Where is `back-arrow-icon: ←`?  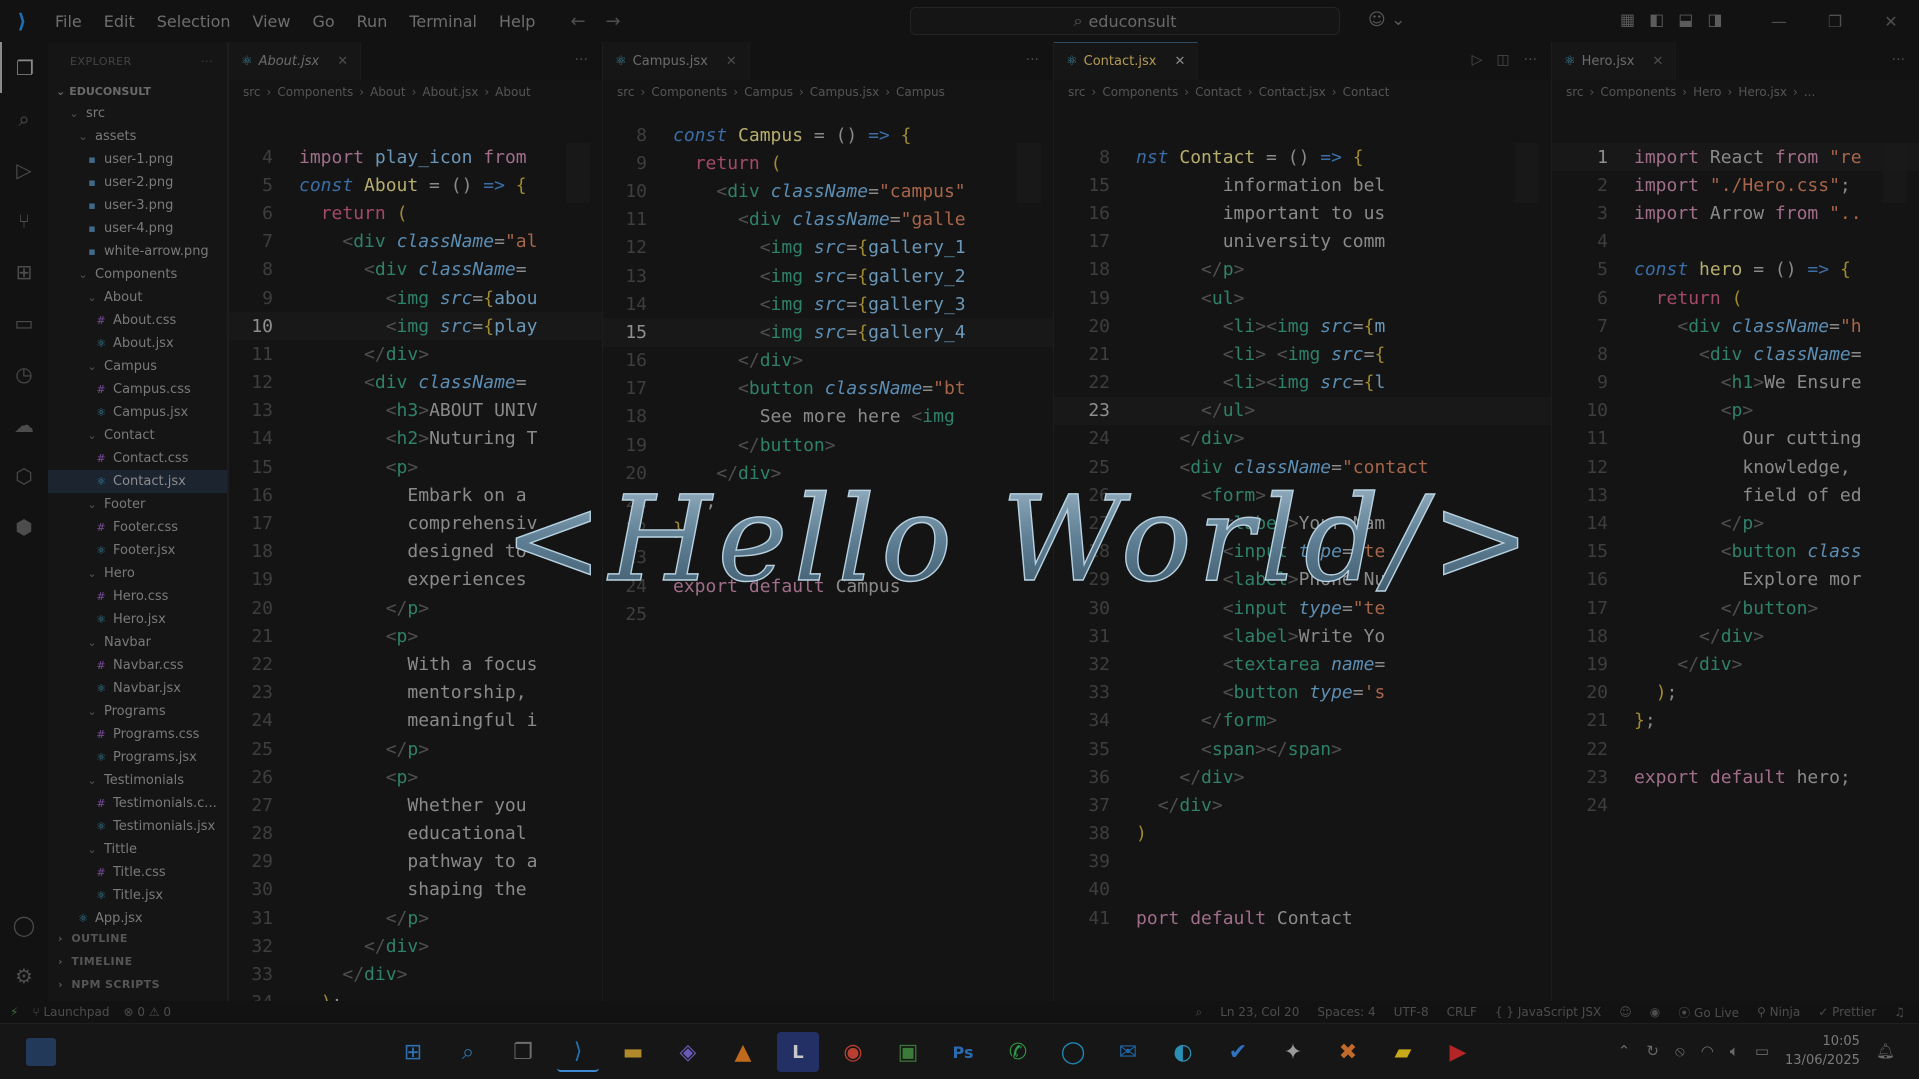
back-arrow-icon: ← is located at coordinates (577, 21).